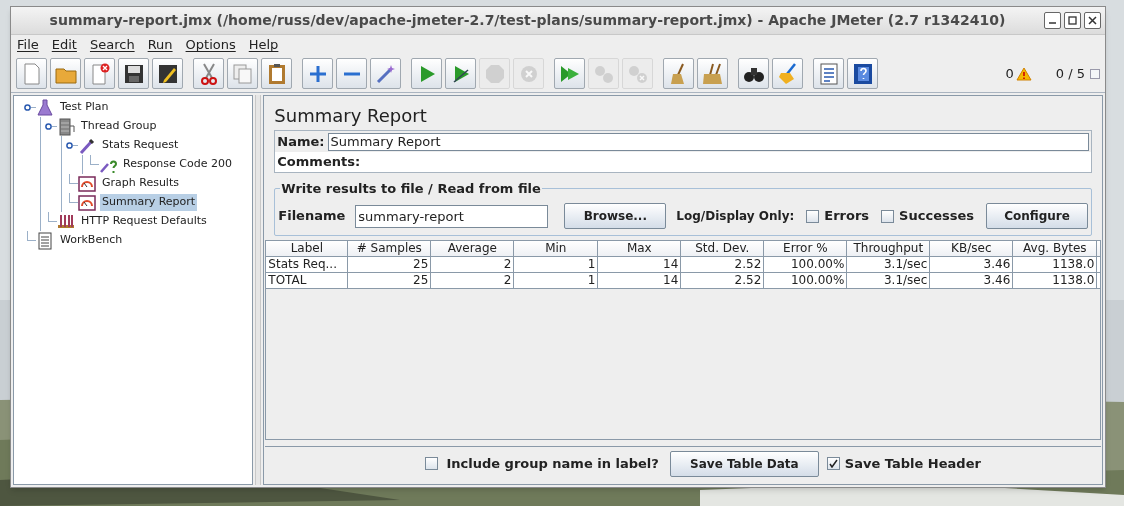 The image size is (1124, 506). I want to click on menu-item: File, so click(28, 45).